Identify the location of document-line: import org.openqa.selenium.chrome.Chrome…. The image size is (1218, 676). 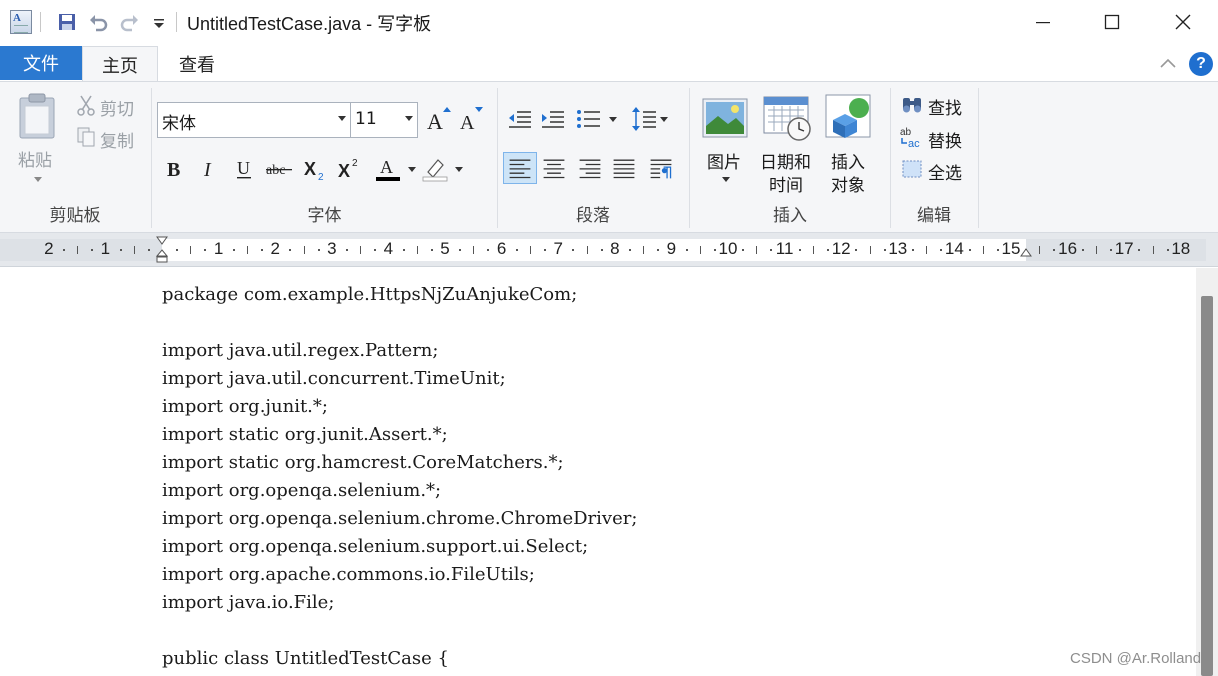
(399, 518).